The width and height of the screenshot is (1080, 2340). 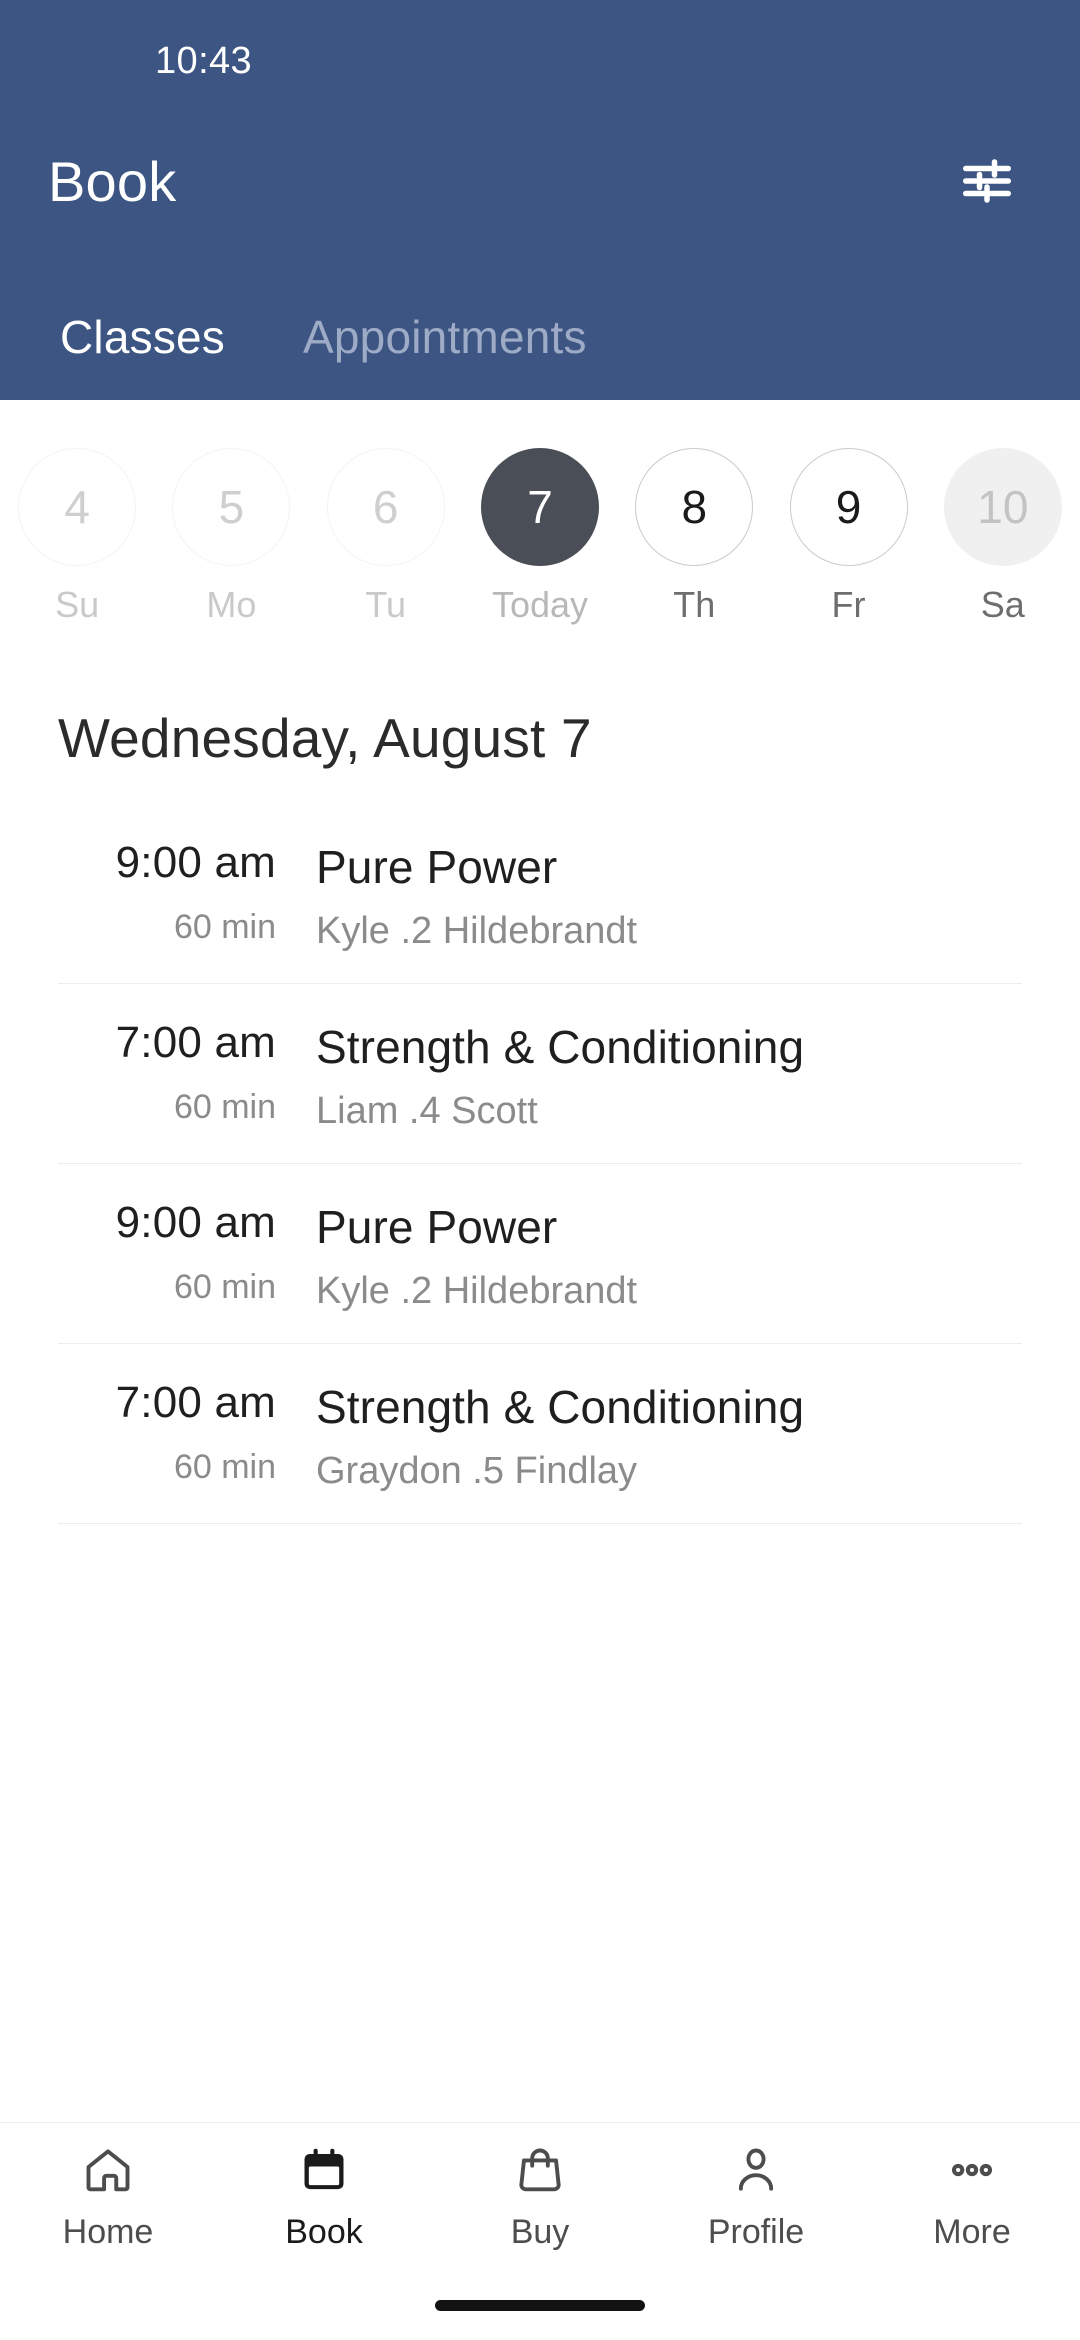 I want to click on tune-icon, so click(x=987, y=181).